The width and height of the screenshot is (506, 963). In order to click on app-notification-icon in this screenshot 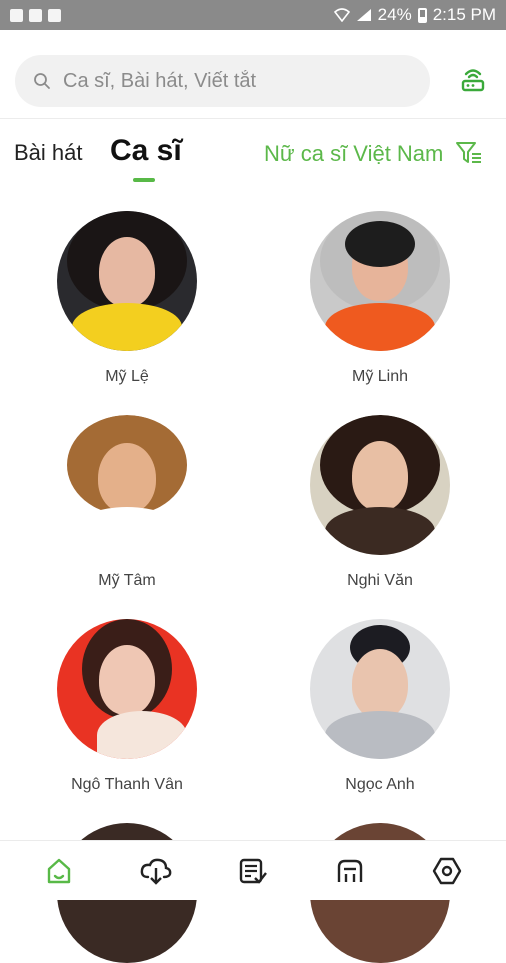, I will do `click(54, 15)`.